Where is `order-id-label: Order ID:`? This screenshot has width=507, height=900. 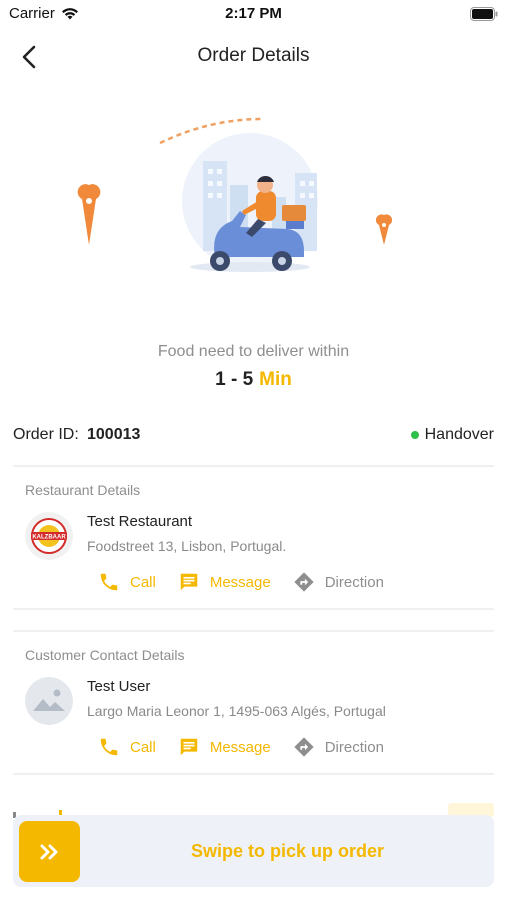
order-id-label: Order ID: is located at coordinates (46, 434).